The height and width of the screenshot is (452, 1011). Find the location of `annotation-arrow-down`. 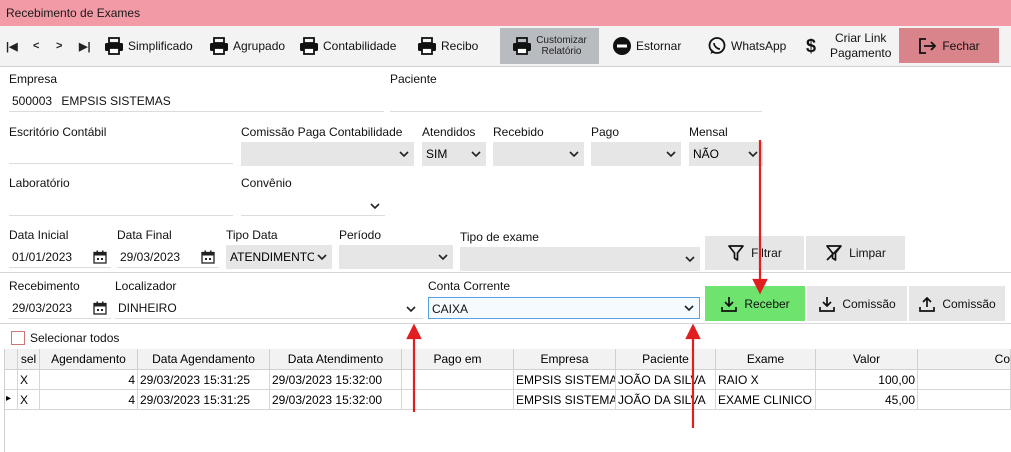

annotation-arrow-down is located at coordinates (760, 217).